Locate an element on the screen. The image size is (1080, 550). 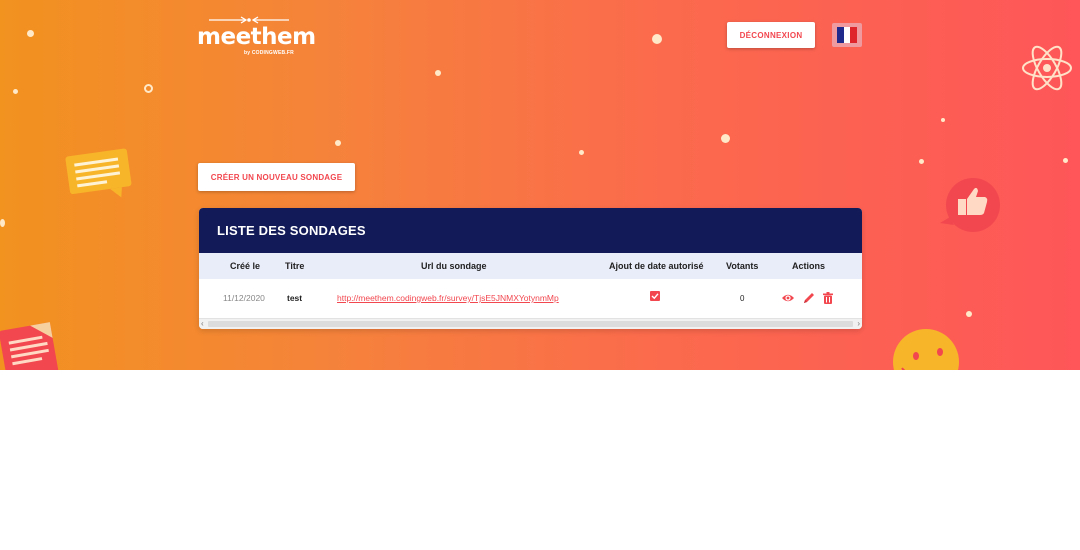
scroll-right-icon: › is located at coordinates (858, 323).